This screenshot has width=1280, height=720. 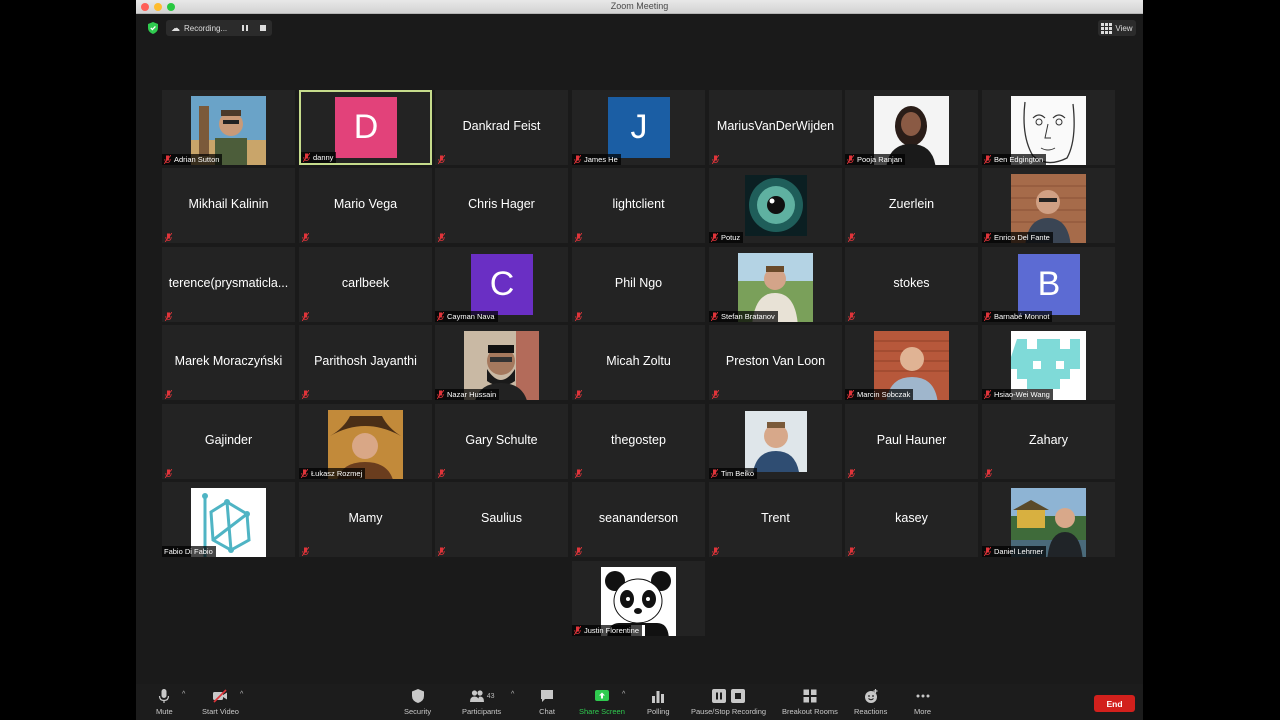 I want to click on participant-tile: kasey, so click(x=911, y=519).